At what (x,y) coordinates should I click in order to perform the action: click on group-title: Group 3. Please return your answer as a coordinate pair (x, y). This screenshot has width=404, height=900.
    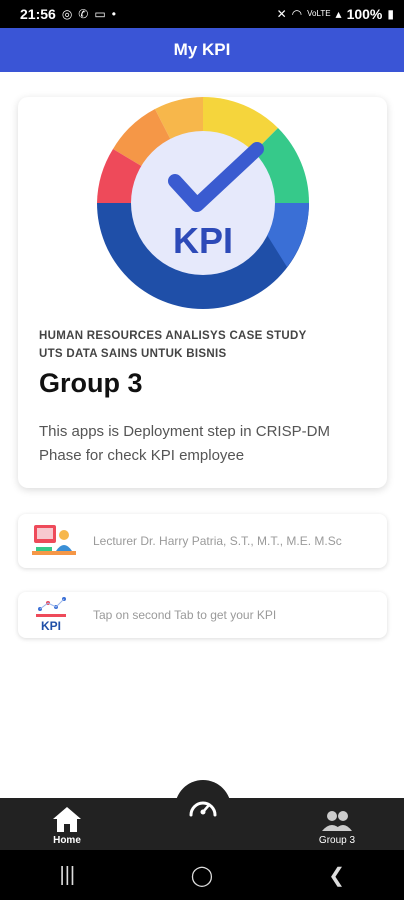
    Looking at the image, I should click on (91, 383).